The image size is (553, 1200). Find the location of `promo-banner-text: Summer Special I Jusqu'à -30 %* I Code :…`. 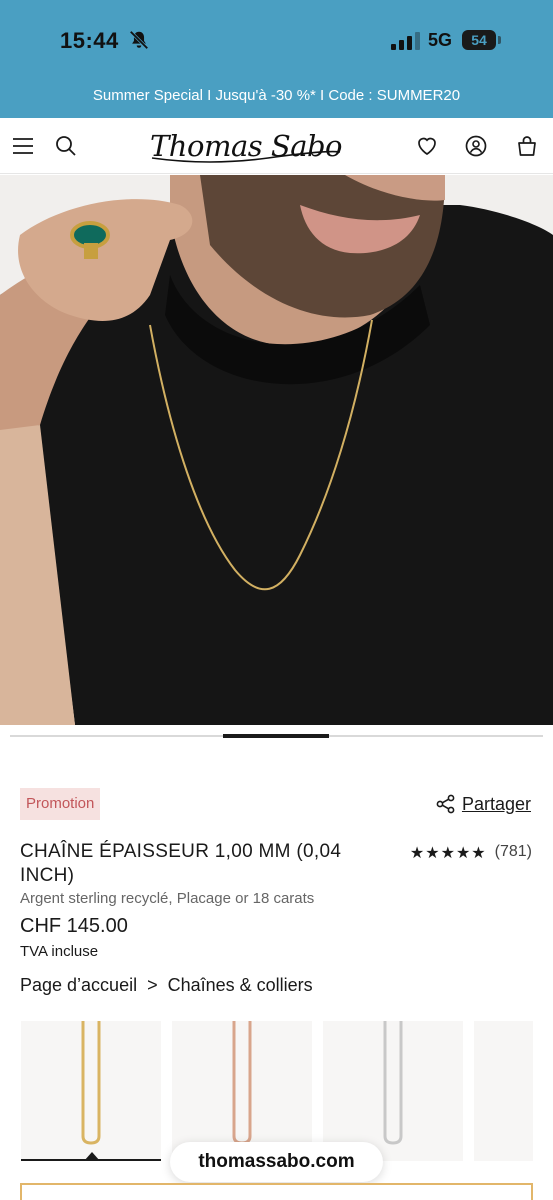

promo-banner-text: Summer Special I Jusqu'à -30 %* I Code :… is located at coordinates (276, 95).